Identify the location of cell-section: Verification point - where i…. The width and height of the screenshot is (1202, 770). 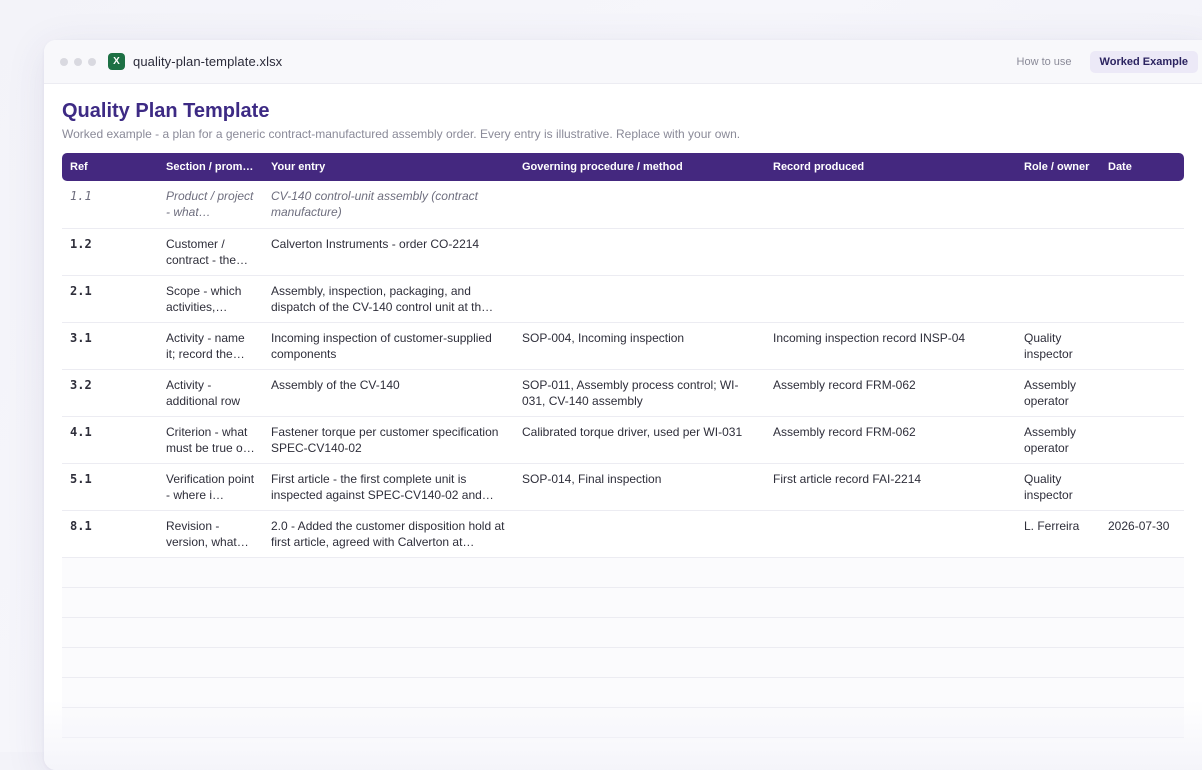
(210, 487).